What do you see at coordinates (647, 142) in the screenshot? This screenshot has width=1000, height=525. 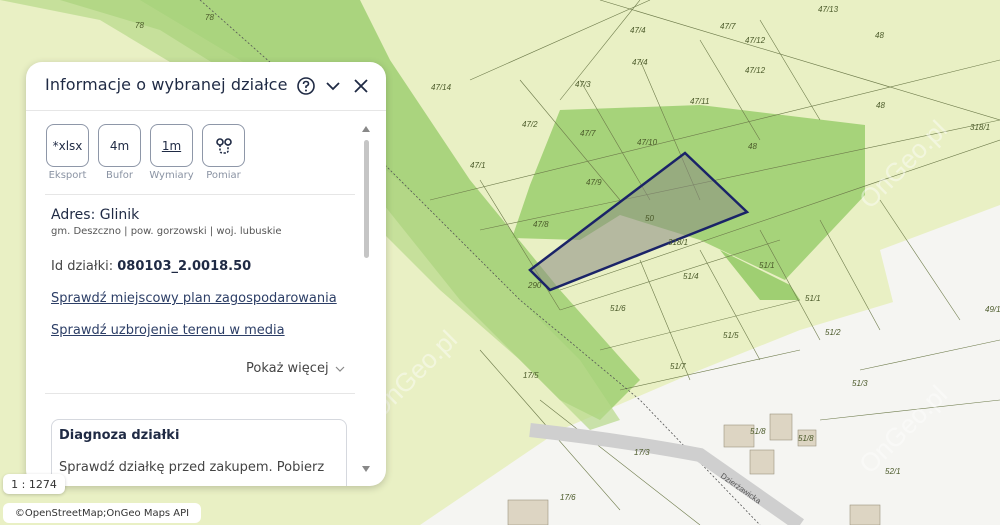 I see `parcel-number-label: 47/10` at bounding box center [647, 142].